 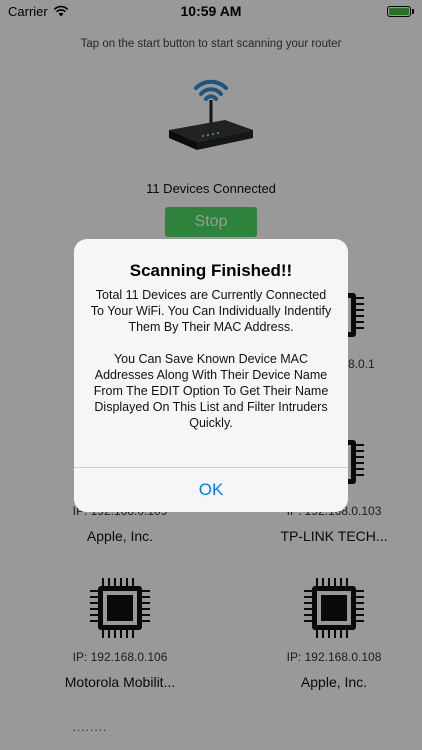 I want to click on ok-button: OK, so click(x=211, y=490).